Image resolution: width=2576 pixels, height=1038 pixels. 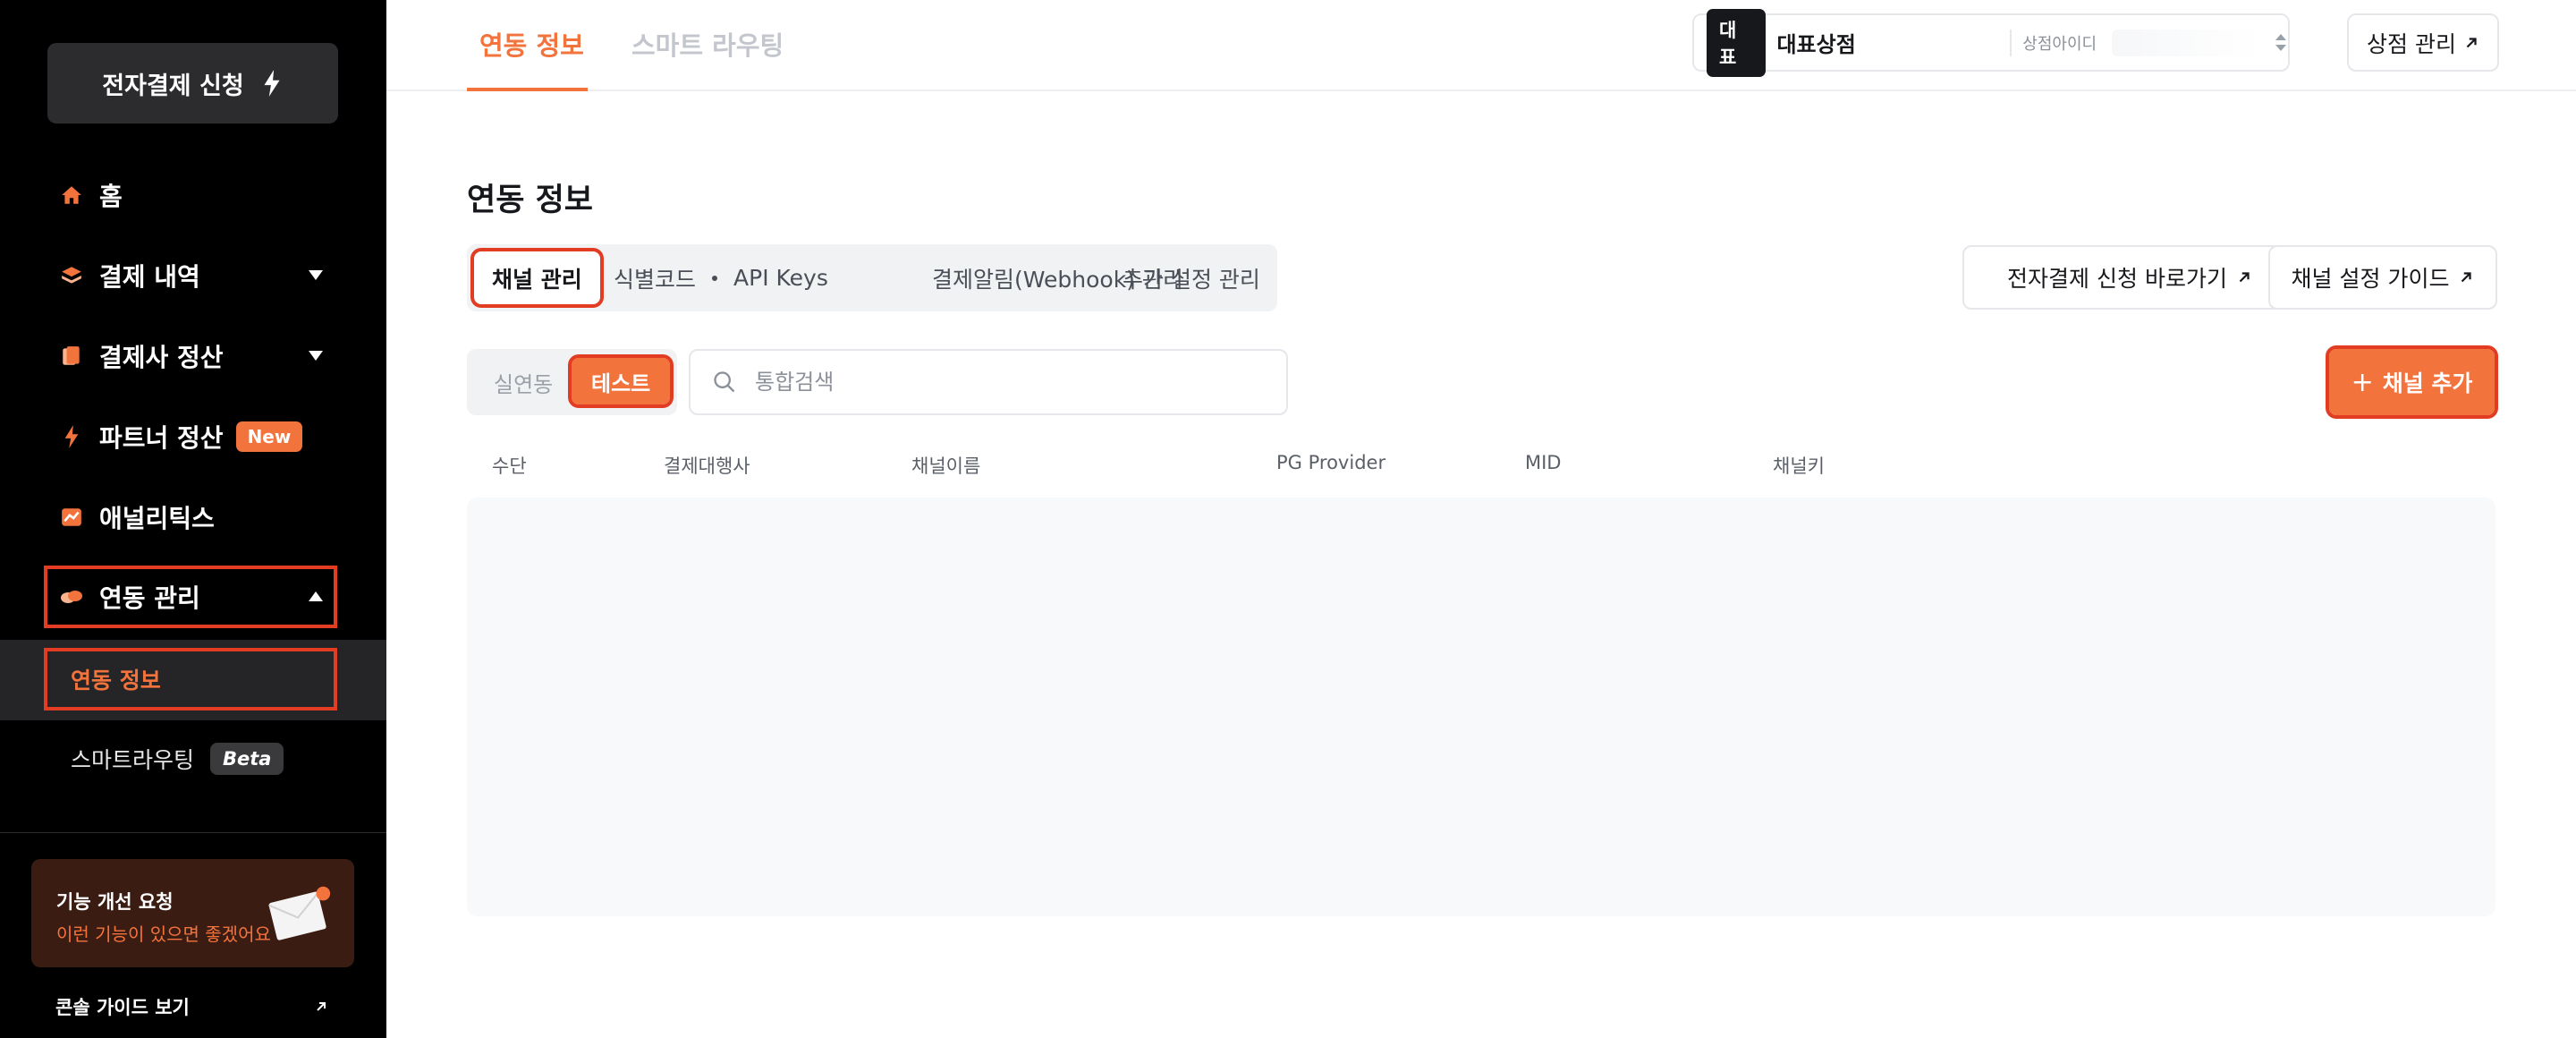 I want to click on page-title: 연동 정보, so click(x=530, y=200).